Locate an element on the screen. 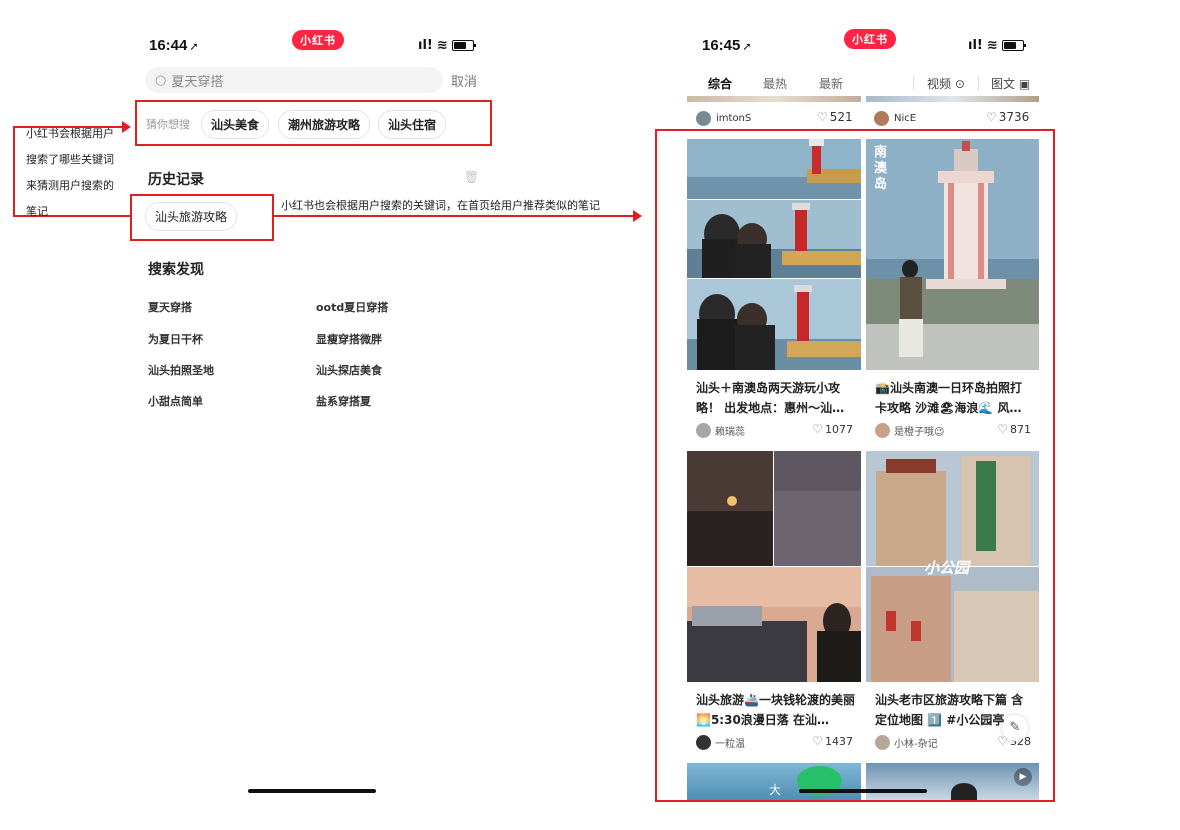 This screenshot has width=1180, height=830. note-author: 一粒温 is located at coordinates (720, 742).